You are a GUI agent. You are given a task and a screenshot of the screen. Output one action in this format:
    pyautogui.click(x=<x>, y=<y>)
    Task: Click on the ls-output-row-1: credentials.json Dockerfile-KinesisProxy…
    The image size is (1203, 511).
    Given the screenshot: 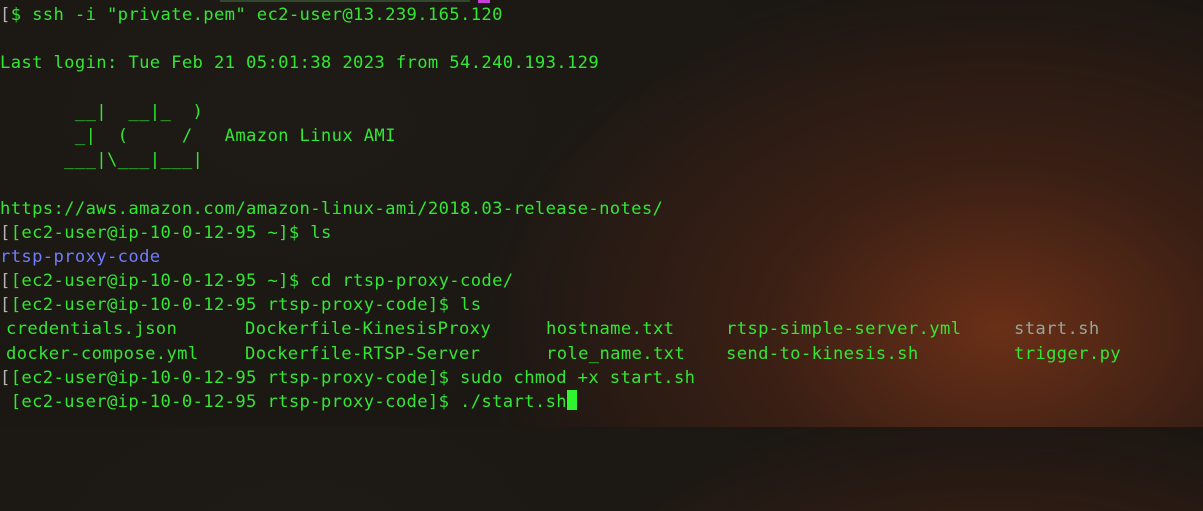 What is the action you would take?
    pyautogui.click(x=601, y=329)
    